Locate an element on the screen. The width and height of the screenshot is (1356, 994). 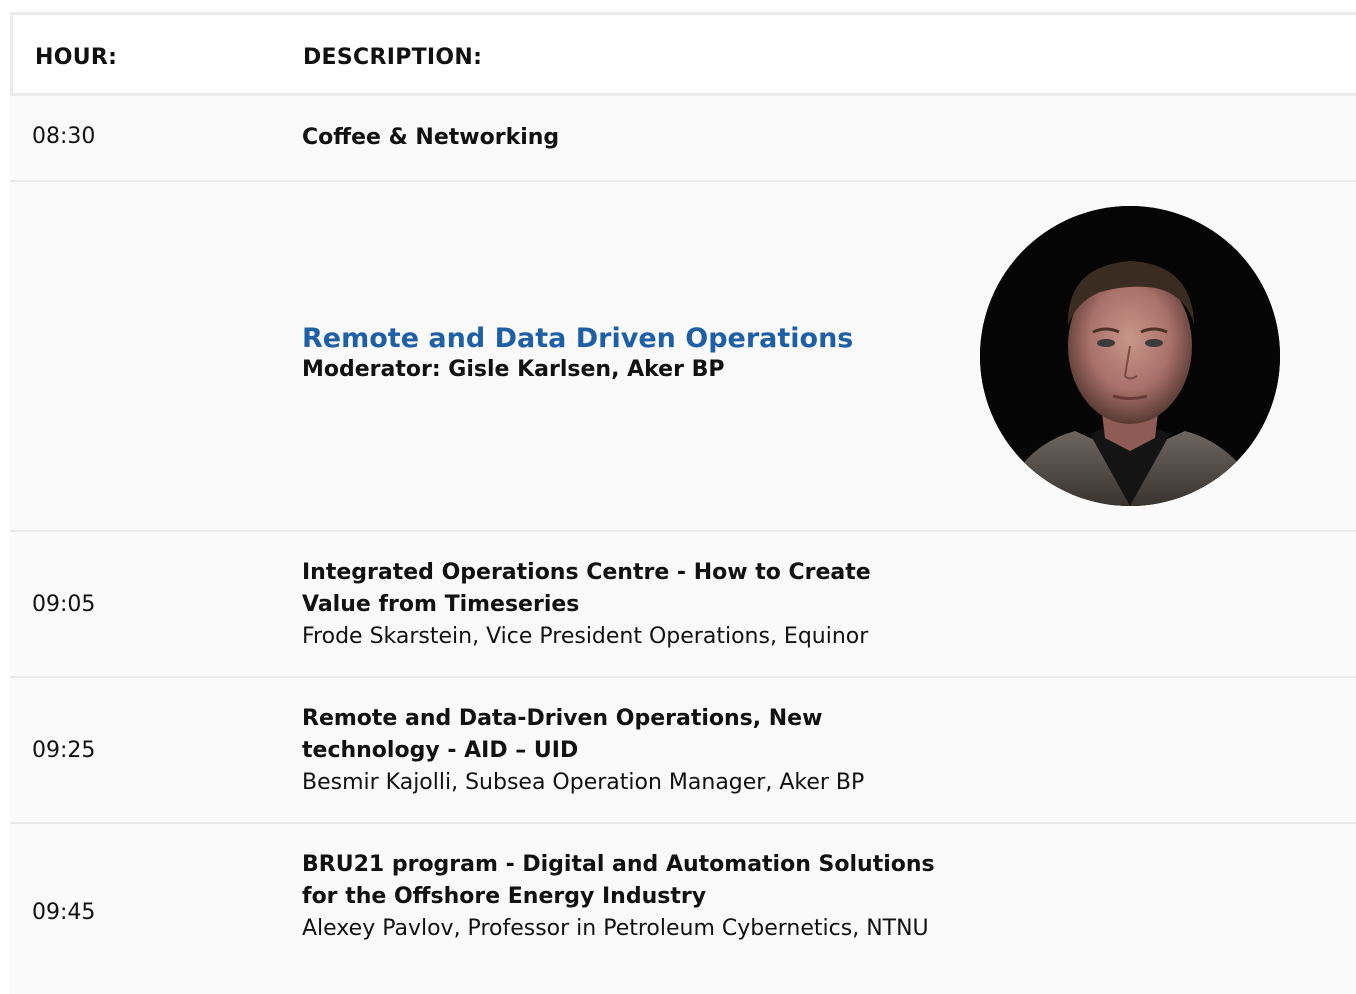
row-hour: 09:25 is located at coordinates (64, 750).